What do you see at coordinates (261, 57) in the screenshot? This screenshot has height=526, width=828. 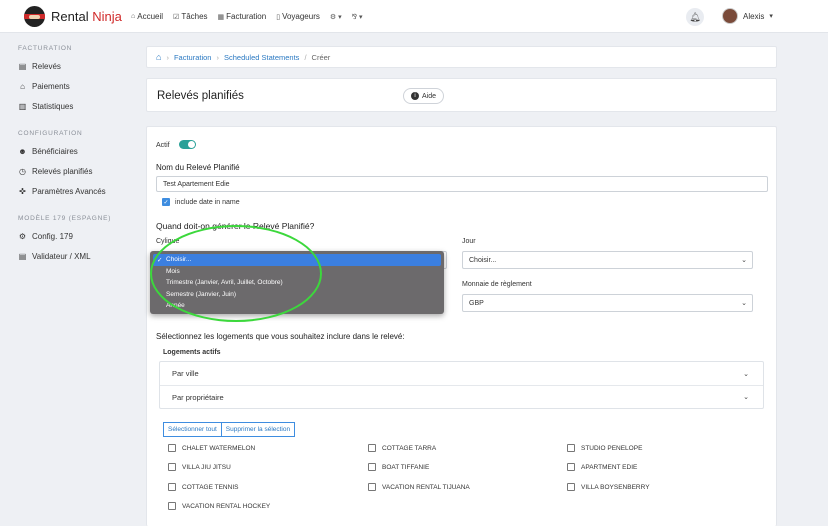 I see `breadcrumb-link-scheduled-statements: Scheduled Statements` at bounding box center [261, 57].